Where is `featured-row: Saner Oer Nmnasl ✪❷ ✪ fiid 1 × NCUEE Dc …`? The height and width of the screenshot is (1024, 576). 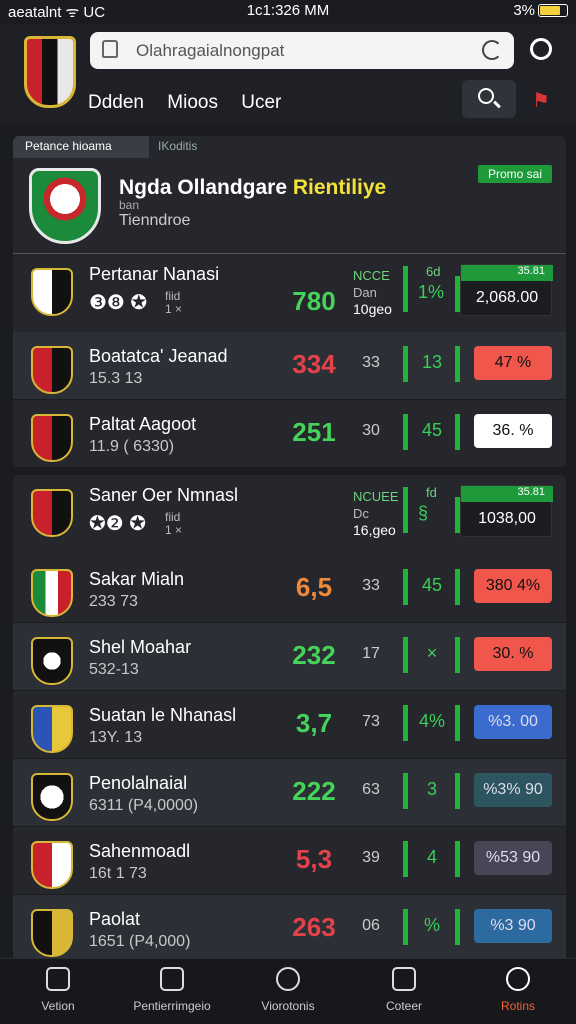
featured-row: Saner Oer Nmnasl ✪❷ ✪ fiid 1 × NCUEE Dc … is located at coordinates (289, 514).